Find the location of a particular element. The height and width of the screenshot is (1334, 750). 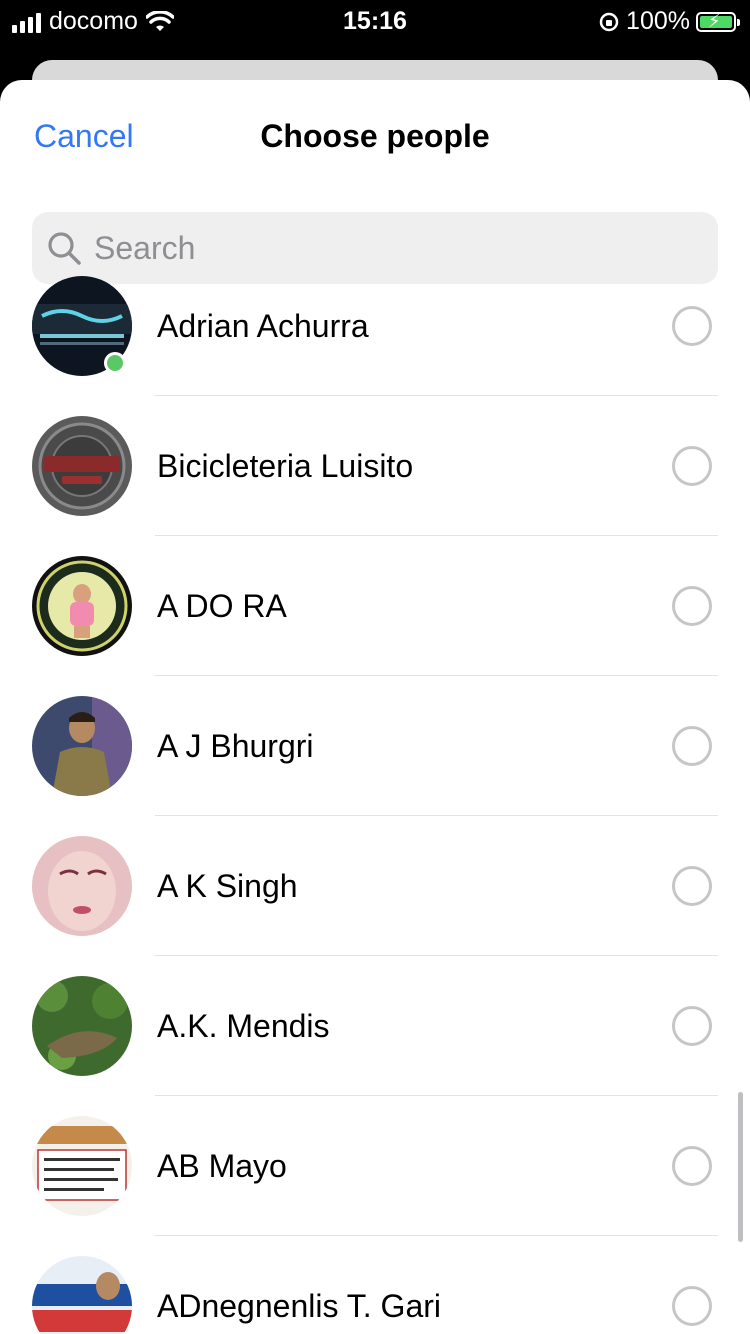

contact-row: ADnegnenlis T. Gari is located at coordinates (375, 1285).